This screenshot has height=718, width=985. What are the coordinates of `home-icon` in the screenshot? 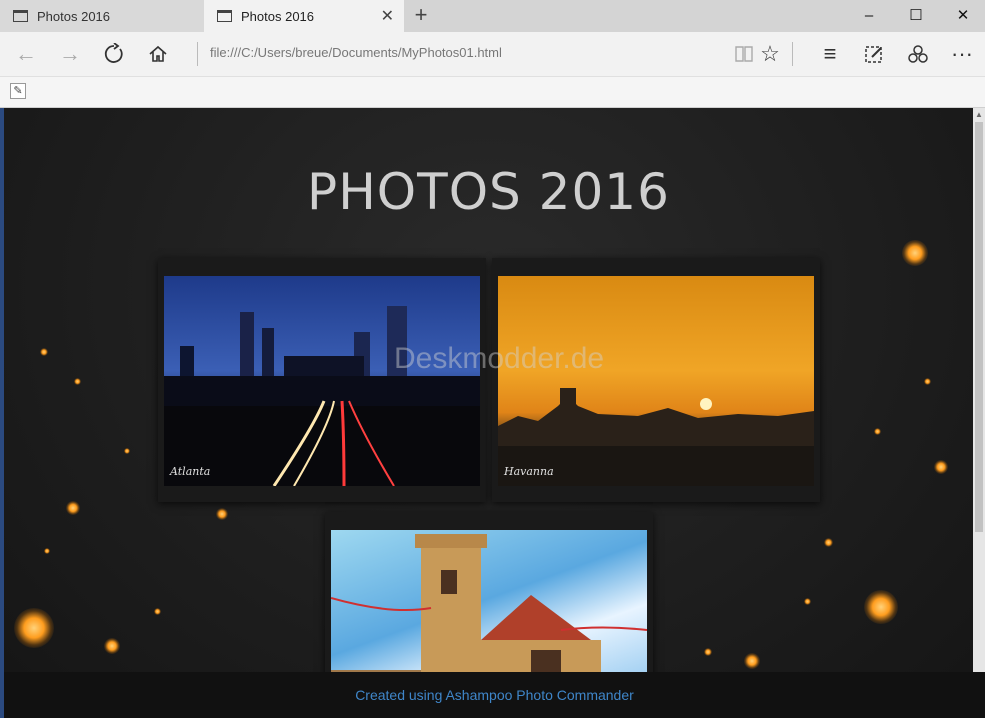 It's located at (158, 54).